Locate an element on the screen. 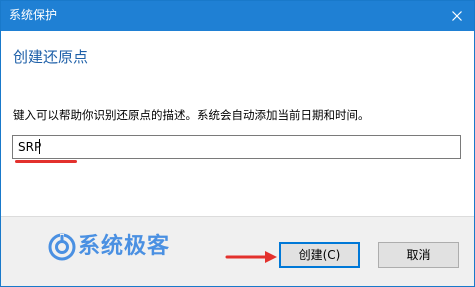 This screenshot has width=475, height=287. dialog-heading: 创建还原点 is located at coordinates (51, 57).